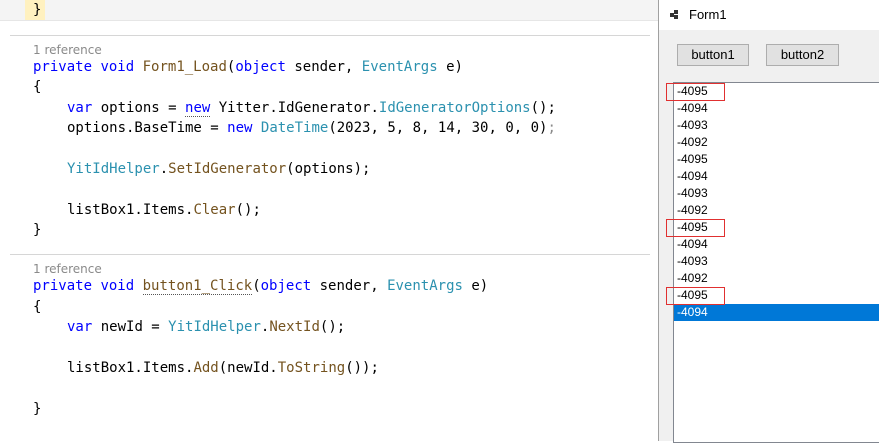 The width and height of the screenshot is (879, 443). What do you see at coordinates (67, 50) in the screenshot?
I see `codelens-reference-load: 1 reference` at bounding box center [67, 50].